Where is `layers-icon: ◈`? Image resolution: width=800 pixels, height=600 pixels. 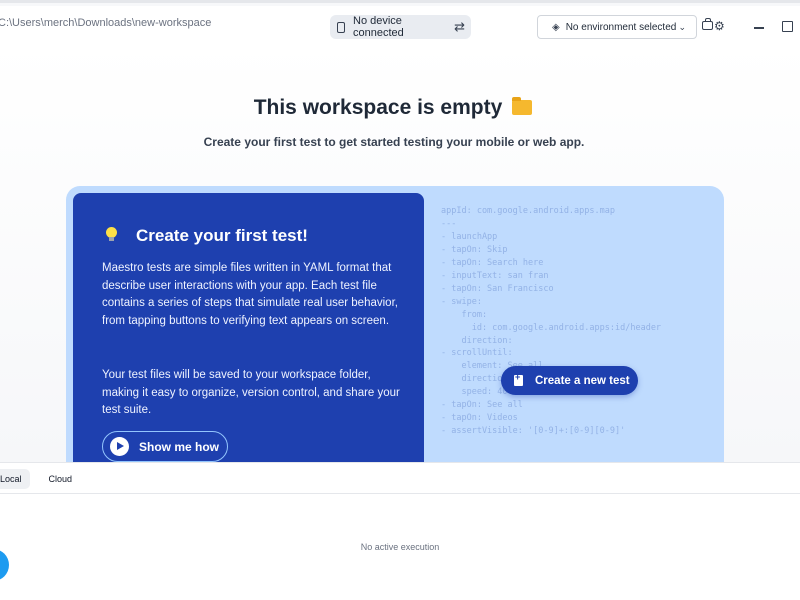 layers-icon: ◈ is located at coordinates (556, 27).